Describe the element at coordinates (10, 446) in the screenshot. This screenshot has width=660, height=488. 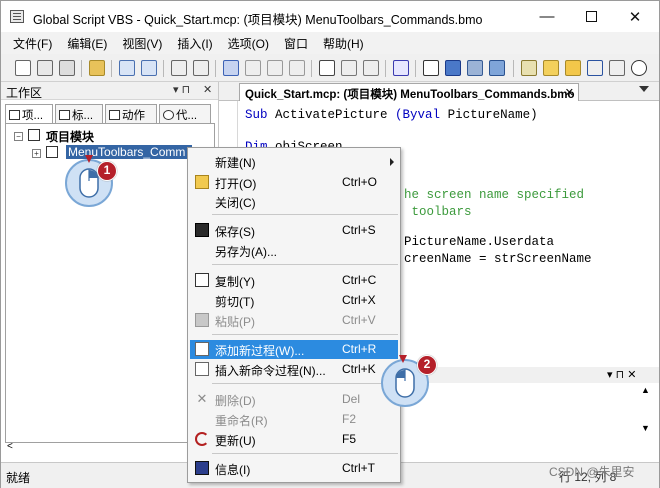
I see `scroll-left-icon: <` at that location.